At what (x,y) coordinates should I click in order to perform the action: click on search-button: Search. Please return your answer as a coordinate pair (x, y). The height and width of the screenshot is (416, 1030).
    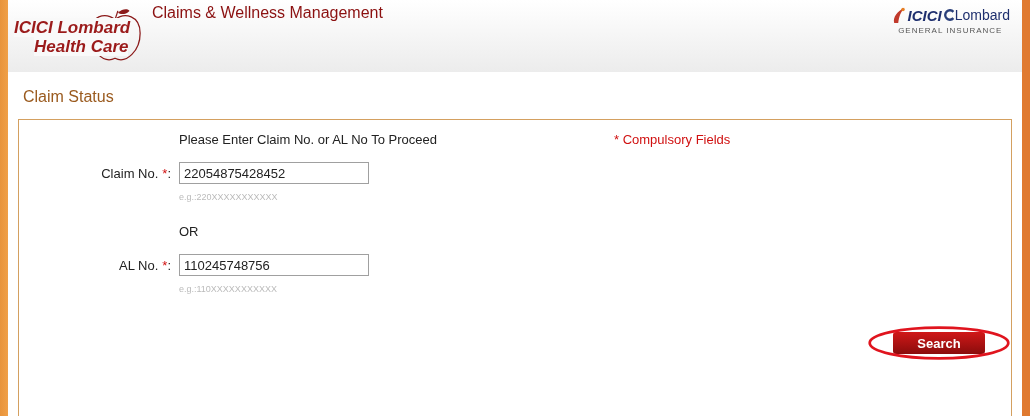
    Looking at the image, I should click on (939, 343).